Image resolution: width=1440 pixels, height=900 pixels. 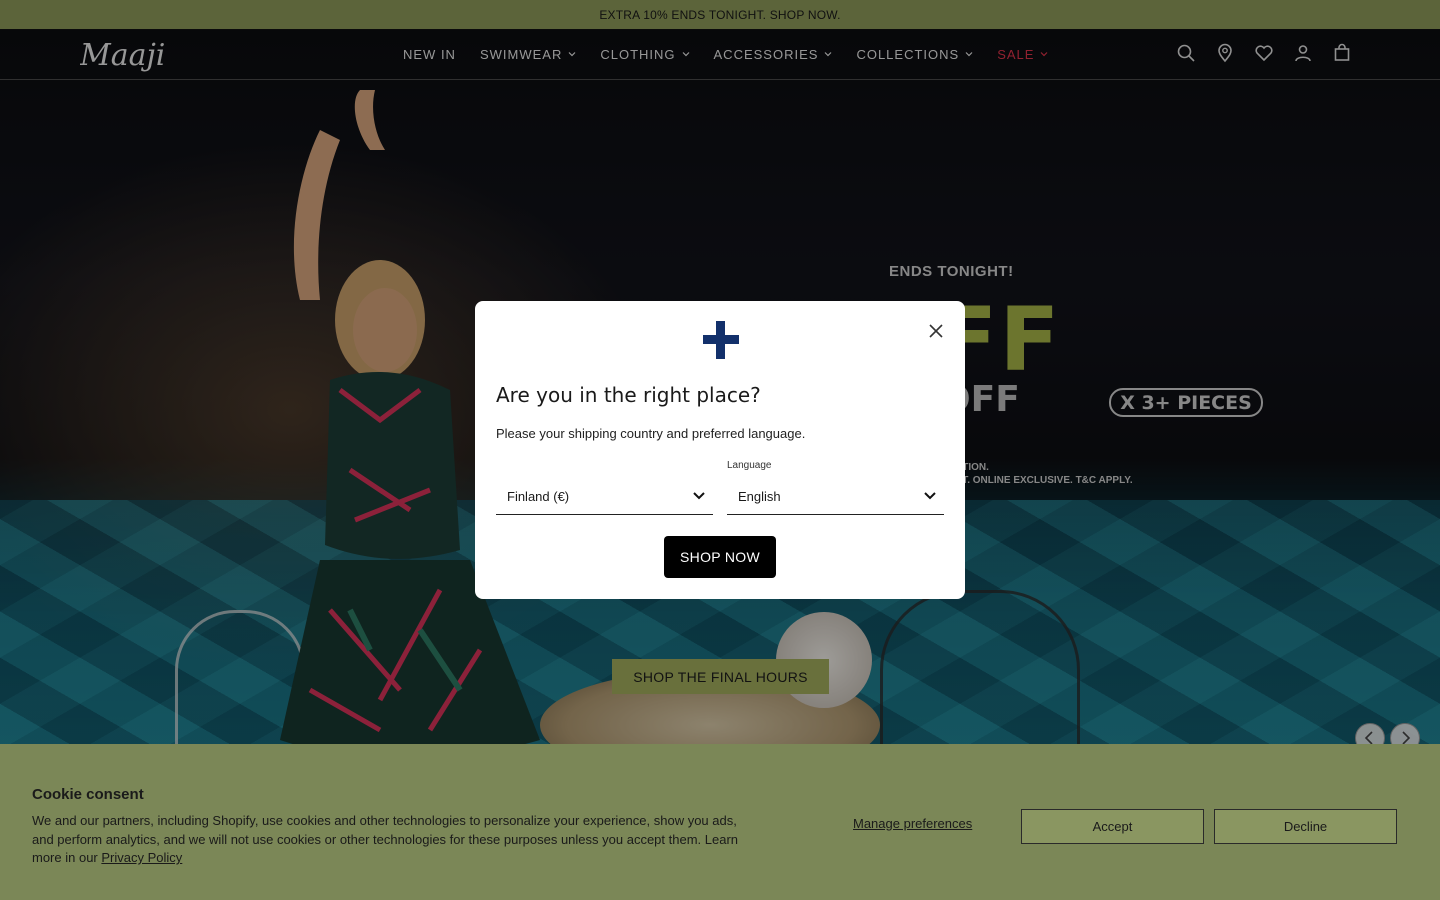 What do you see at coordinates (720, 557) in the screenshot?
I see `shop-now-button: SHOP NOW` at bounding box center [720, 557].